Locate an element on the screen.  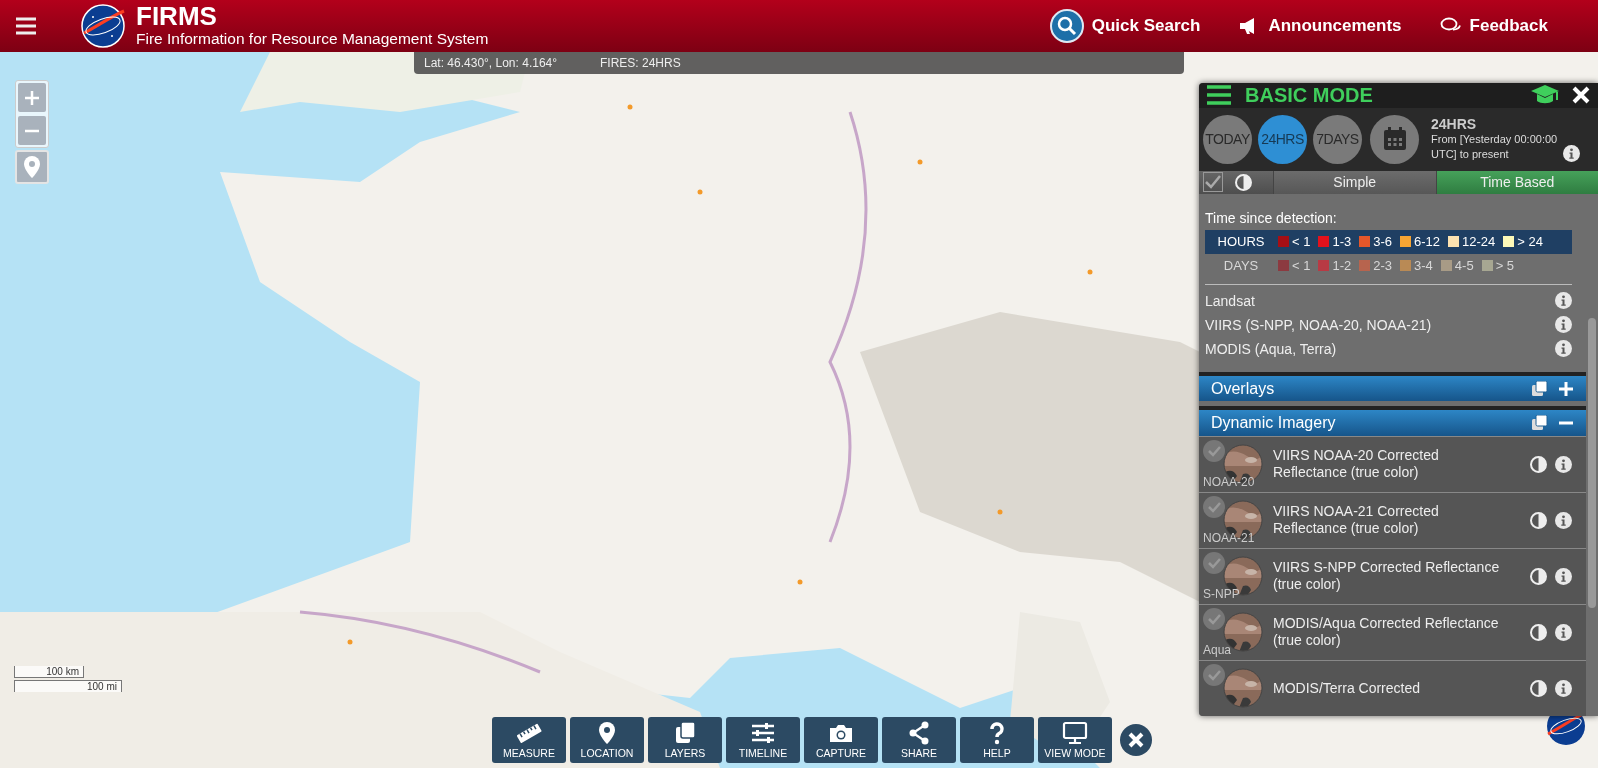
search-icon is located at coordinates (1066, 26).